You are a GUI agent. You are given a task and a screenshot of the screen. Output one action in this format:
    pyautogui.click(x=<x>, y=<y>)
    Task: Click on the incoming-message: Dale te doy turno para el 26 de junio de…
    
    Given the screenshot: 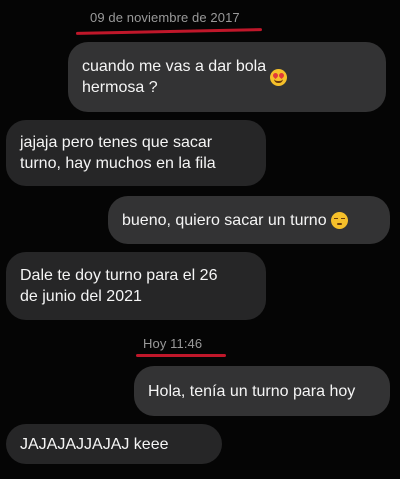 What is the action you would take?
    pyautogui.click(x=136, y=286)
    